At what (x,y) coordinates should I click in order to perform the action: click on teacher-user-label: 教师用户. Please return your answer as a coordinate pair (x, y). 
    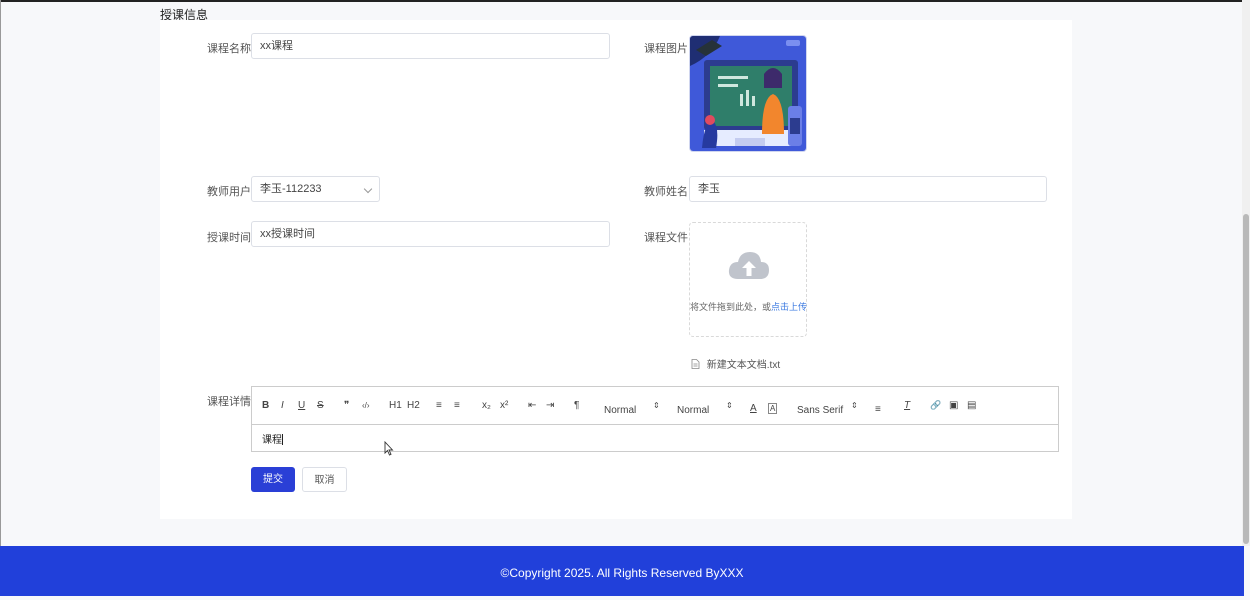
    Looking at the image, I should click on (229, 192).